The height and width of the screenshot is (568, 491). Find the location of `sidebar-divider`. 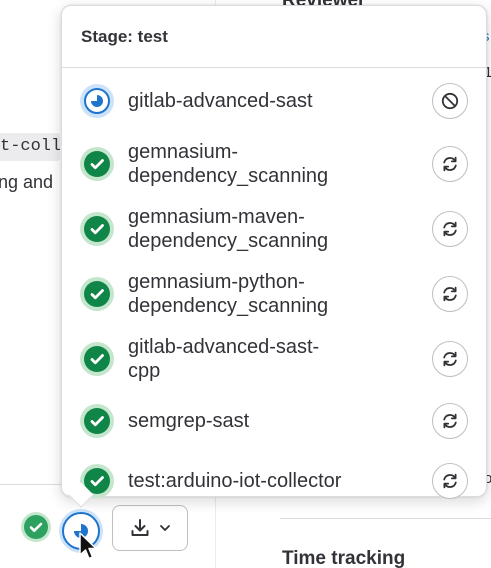

sidebar-divider is located at coordinates (385, 518).